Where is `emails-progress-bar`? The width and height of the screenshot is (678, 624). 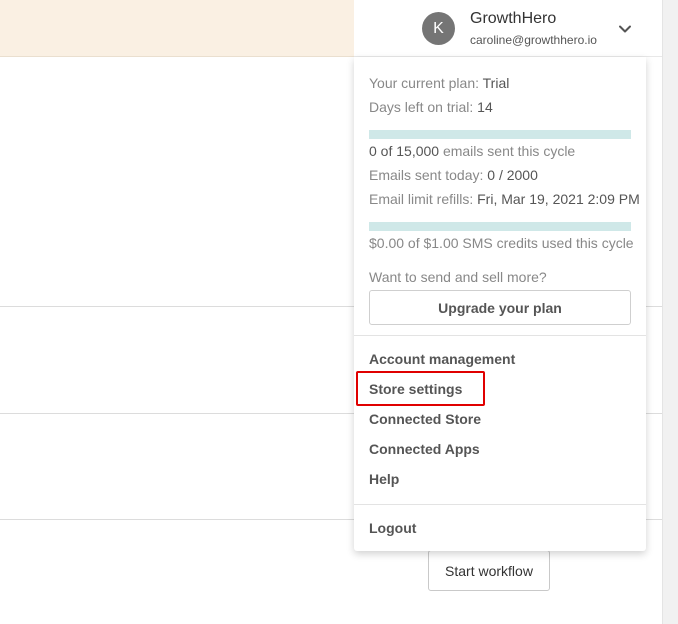 emails-progress-bar is located at coordinates (500, 134).